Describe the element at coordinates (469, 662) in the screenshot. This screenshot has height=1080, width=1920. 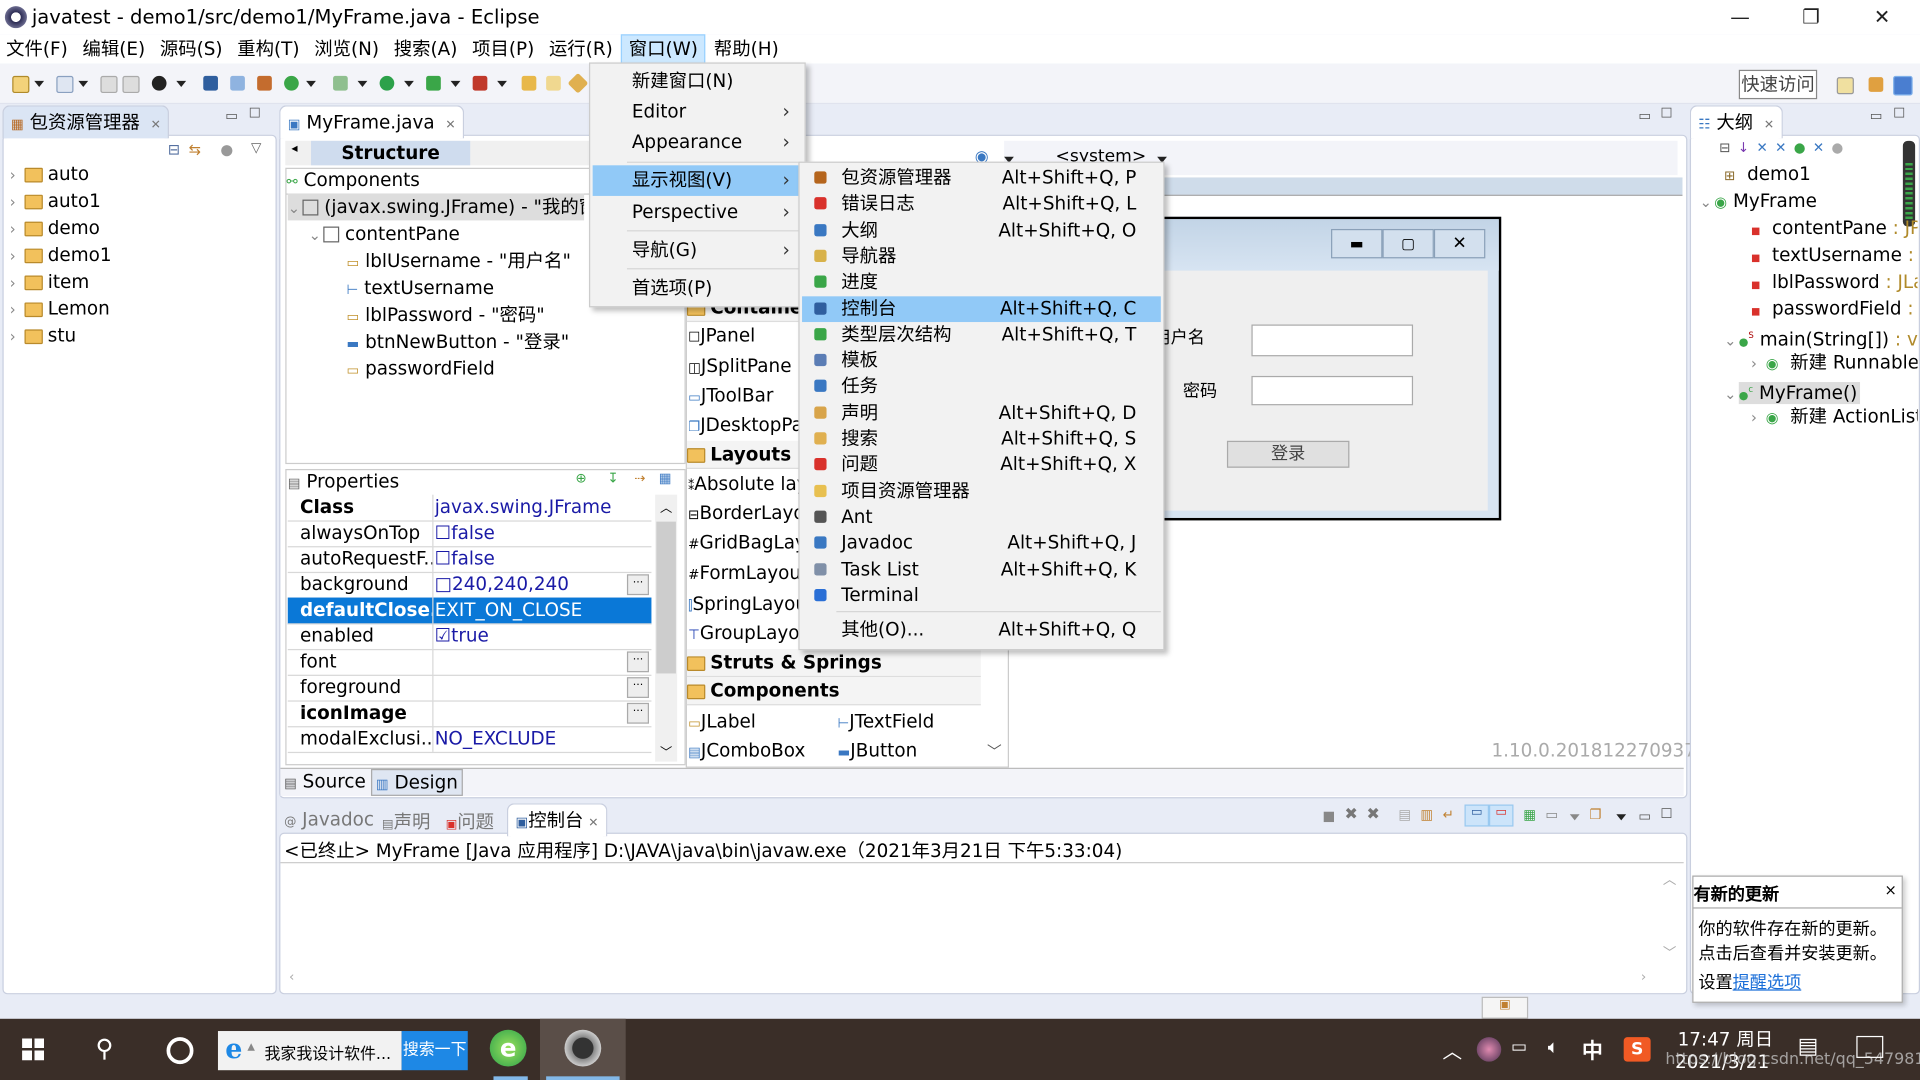
I see `property-row: font ···` at that location.